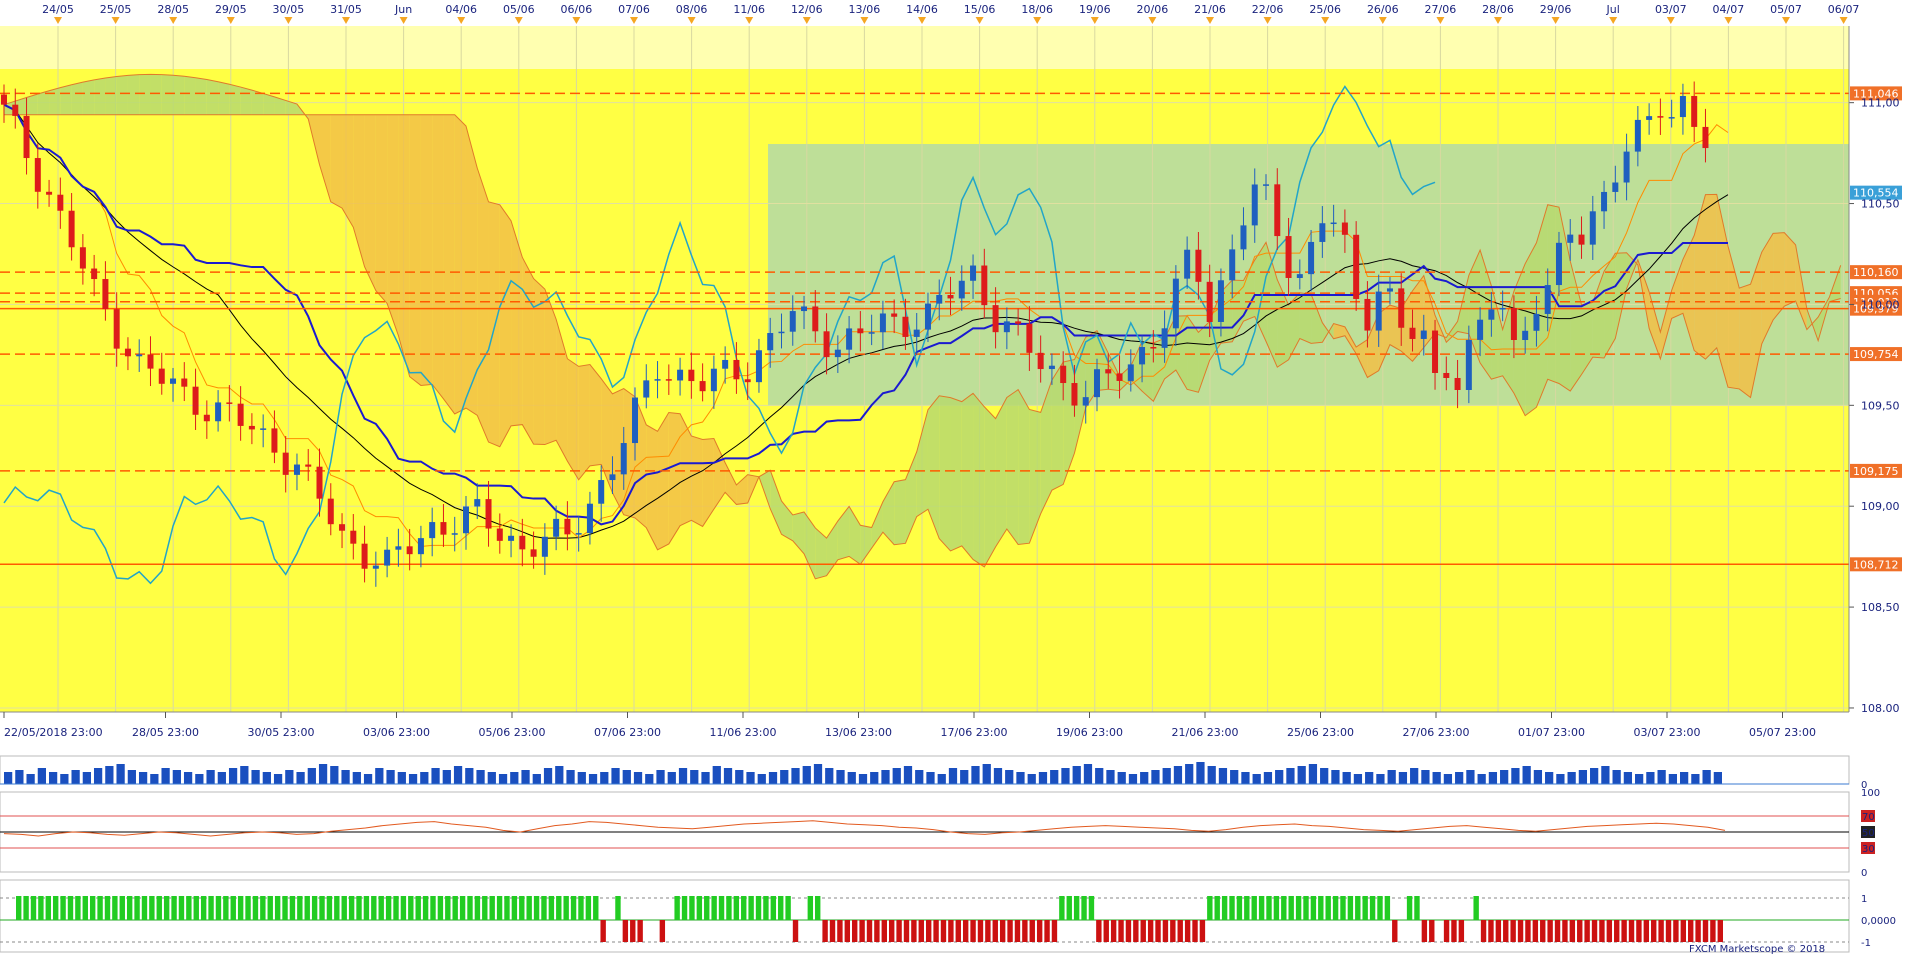 This screenshot has width=1919, height=956. I want to click on top-date-label: 12/06, so click(807, 9).